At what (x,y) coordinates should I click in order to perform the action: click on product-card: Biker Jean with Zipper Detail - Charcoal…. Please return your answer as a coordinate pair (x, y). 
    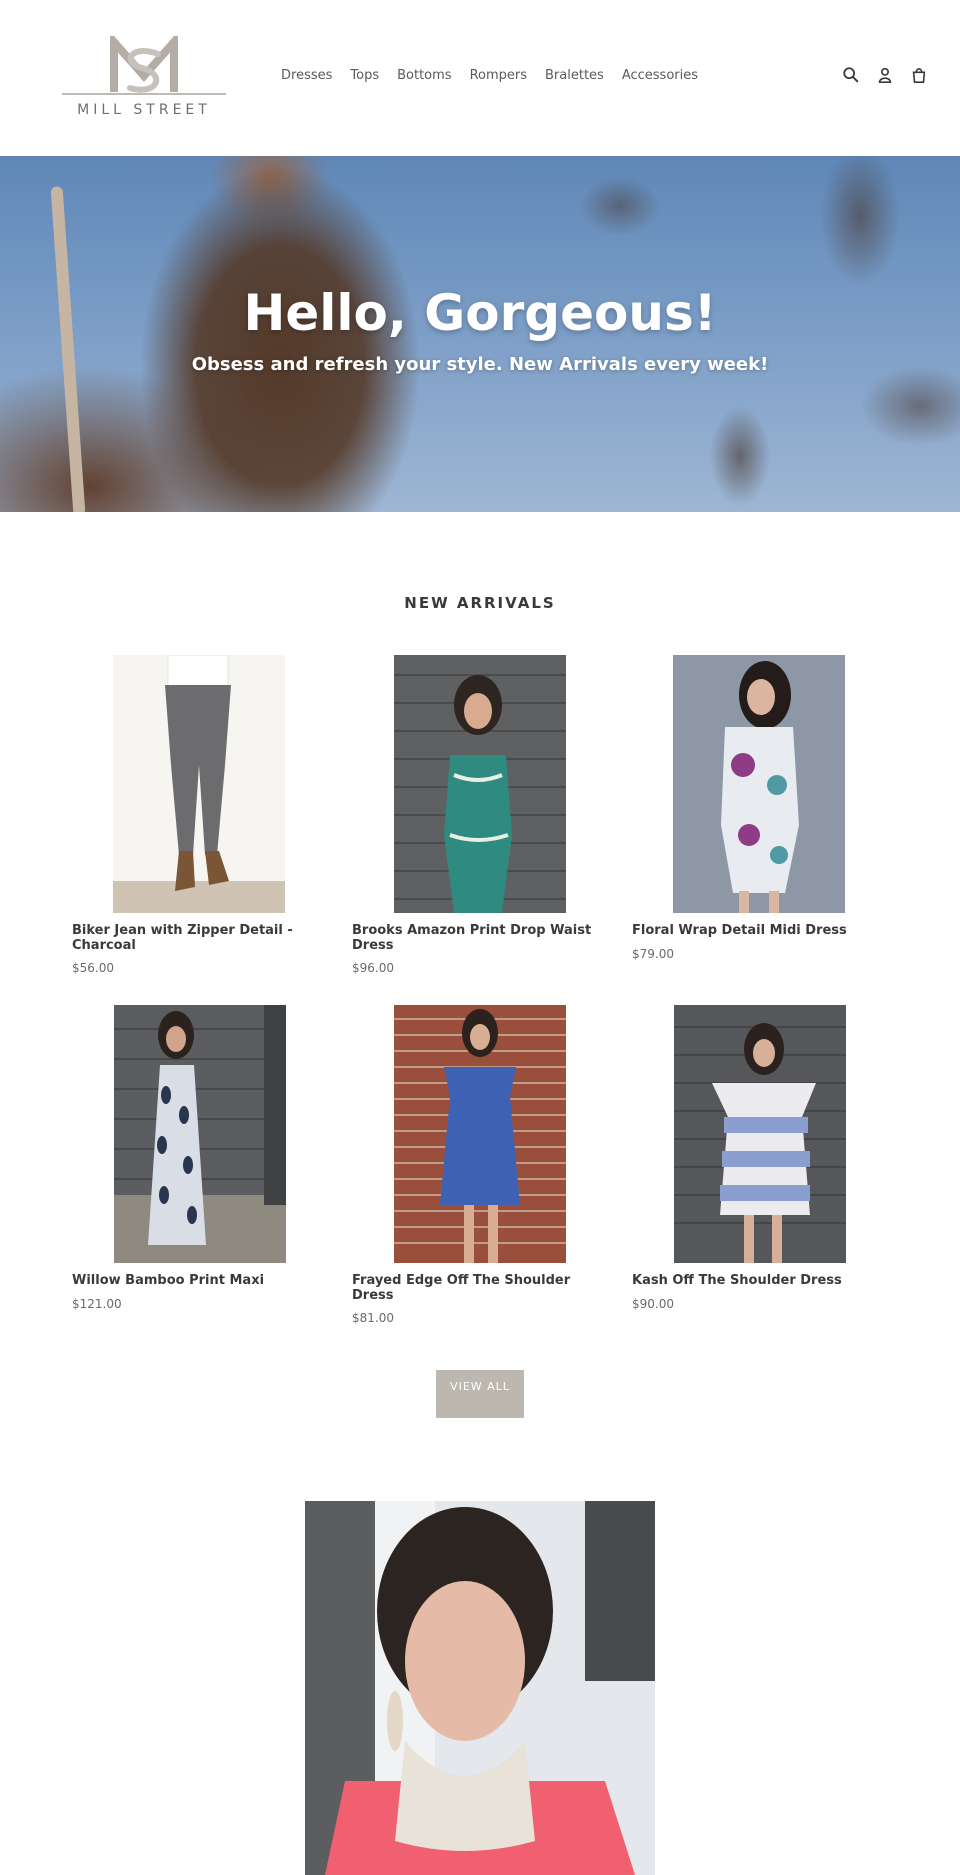
    Looking at the image, I should click on (197, 817).